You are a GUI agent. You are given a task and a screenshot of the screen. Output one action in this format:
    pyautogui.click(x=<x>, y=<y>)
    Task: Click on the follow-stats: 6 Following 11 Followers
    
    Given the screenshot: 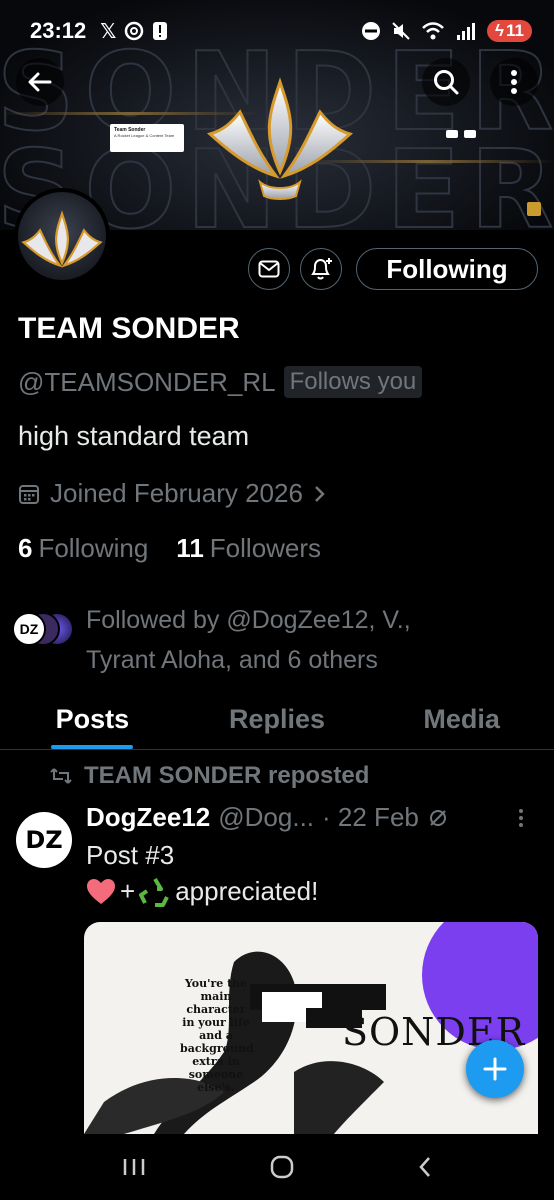 What is the action you would take?
    pyautogui.click(x=169, y=548)
    